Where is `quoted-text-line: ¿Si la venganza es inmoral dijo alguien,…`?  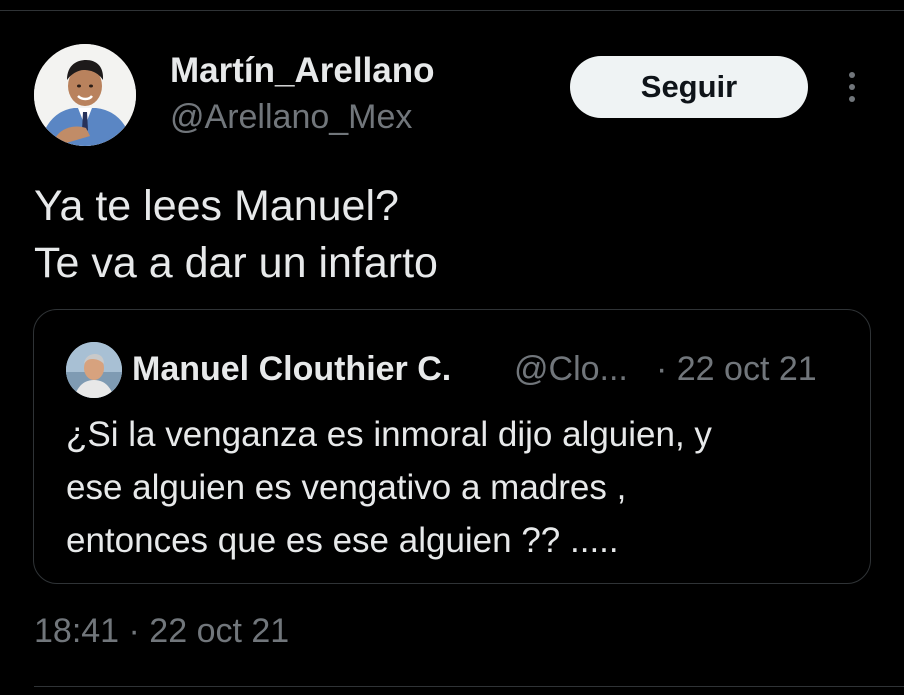 quoted-text-line: ¿Si la venganza es inmoral dijo alguien,… is located at coordinates (389, 434).